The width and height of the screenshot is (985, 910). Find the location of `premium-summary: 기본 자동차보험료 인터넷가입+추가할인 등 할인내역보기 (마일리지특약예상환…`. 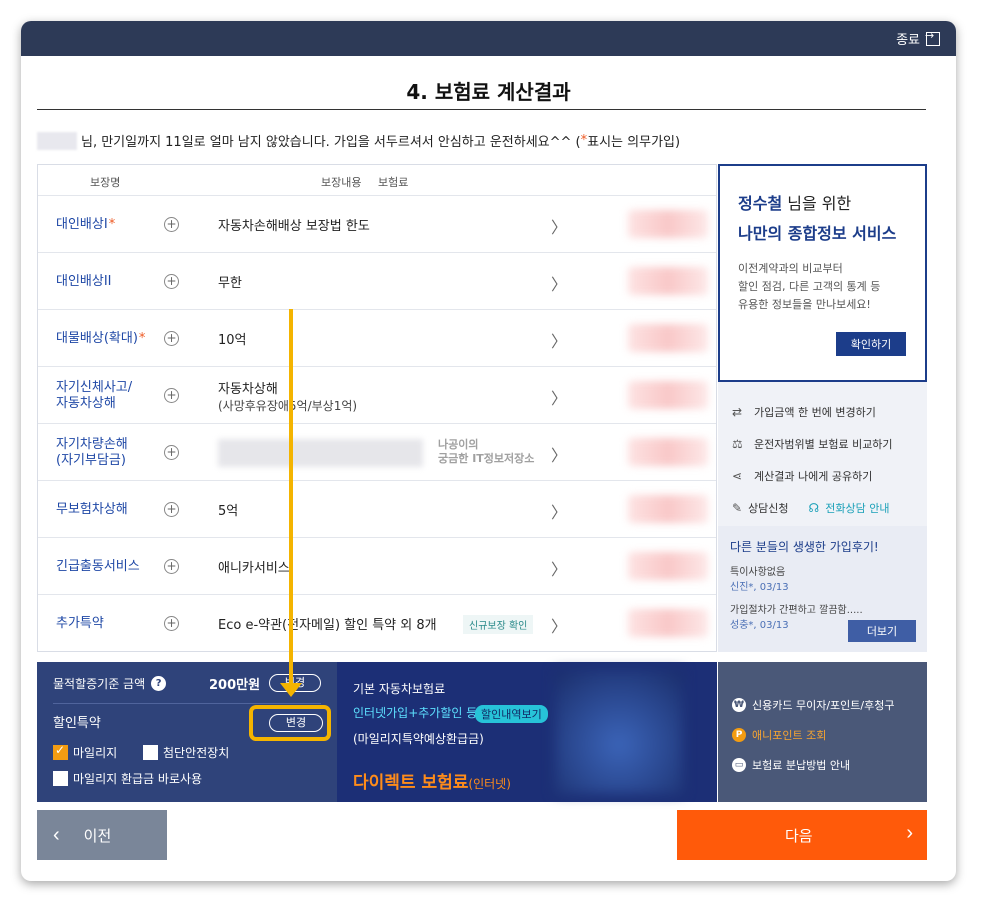

premium-summary: 기본 자동차보험료 인터넷가입+추가할인 등 할인내역보기 (마일리지특약예상환… is located at coordinates (527, 732).